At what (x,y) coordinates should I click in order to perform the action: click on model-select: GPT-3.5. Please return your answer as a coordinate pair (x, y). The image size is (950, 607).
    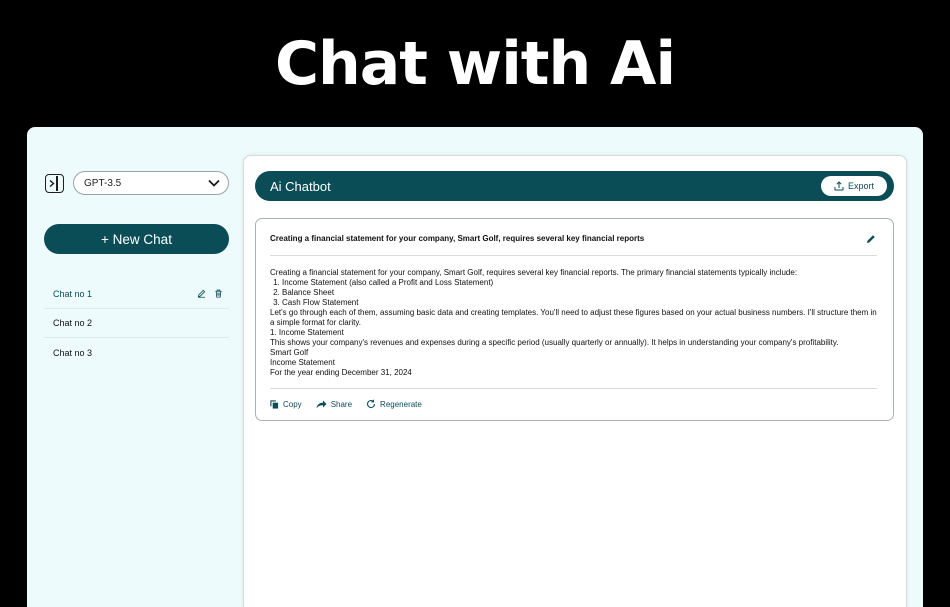
    Looking at the image, I should click on (151, 183).